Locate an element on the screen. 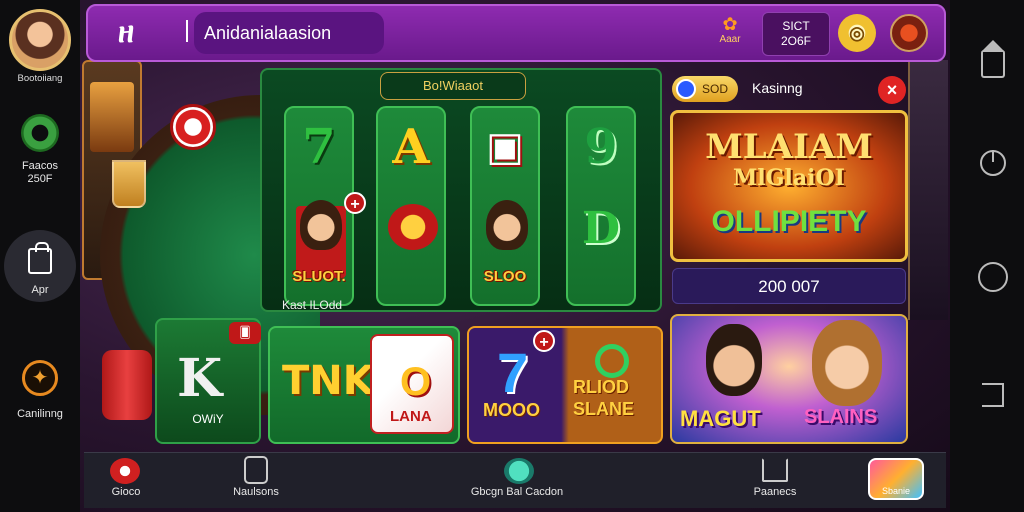 This screenshot has width=1024, height=512. promo-card: MAGUT SLAINS is located at coordinates (789, 379).